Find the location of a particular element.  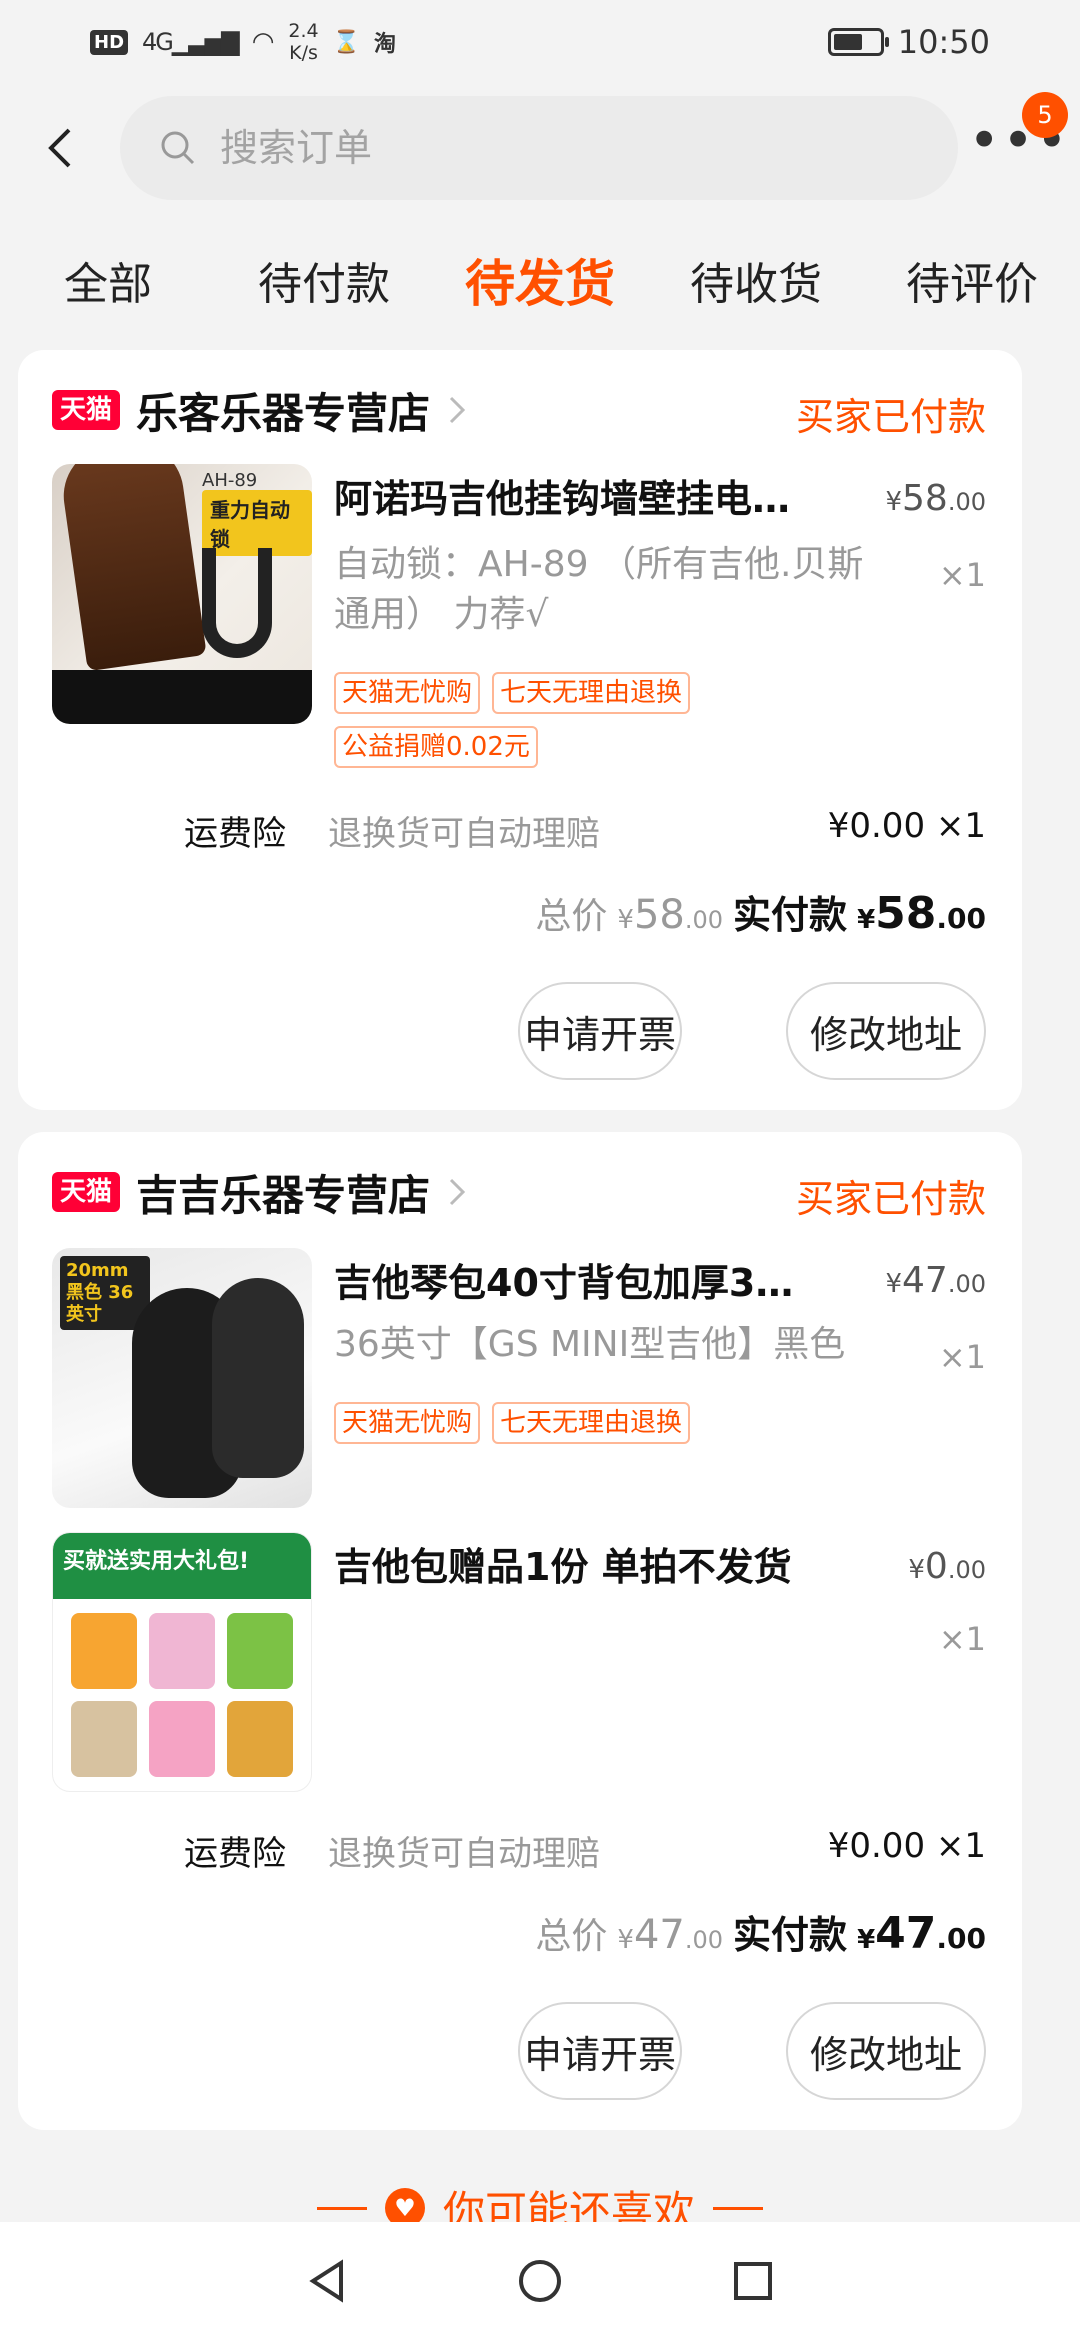

tab-pending-shipment: 待发货 is located at coordinates (540, 280).